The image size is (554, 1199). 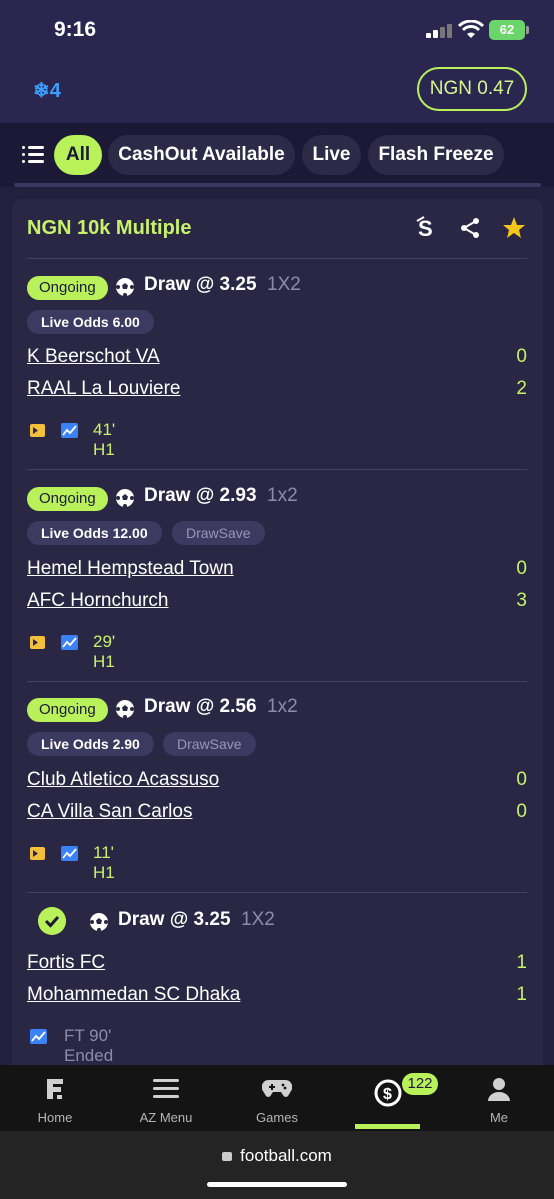 I want to click on signal-icon, so click(x=439, y=31).